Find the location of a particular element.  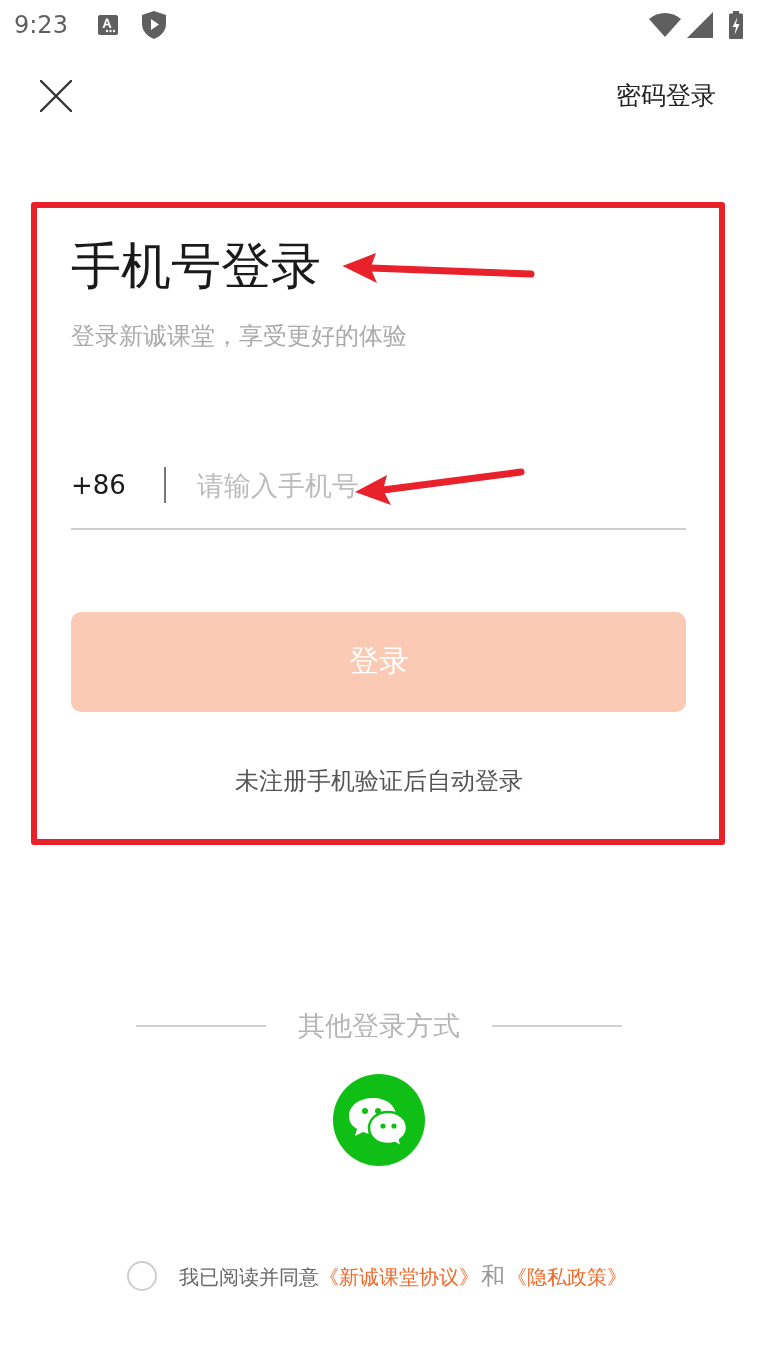

empty-circle-icon is located at coordinates (142, 1276).